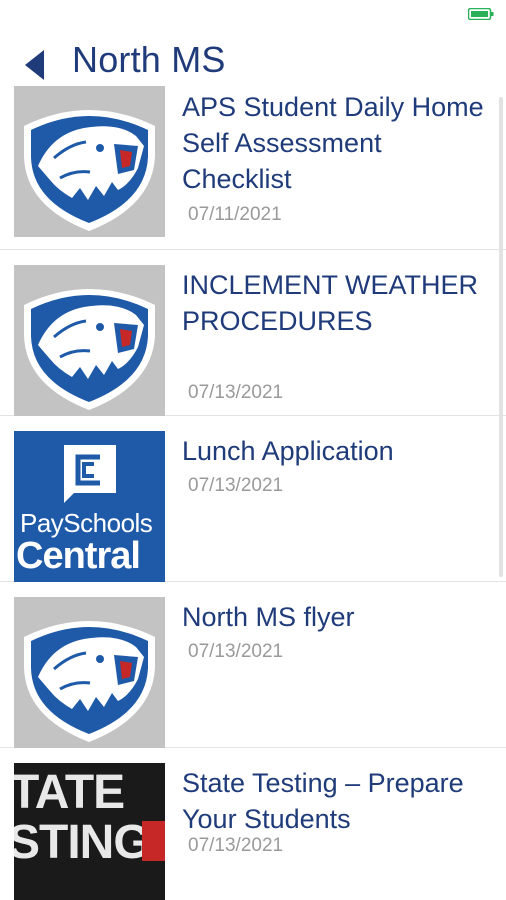  Describe the element at coordinates (268, 617) in the screenshot. I see `item-title: North MS flyer` at that location.